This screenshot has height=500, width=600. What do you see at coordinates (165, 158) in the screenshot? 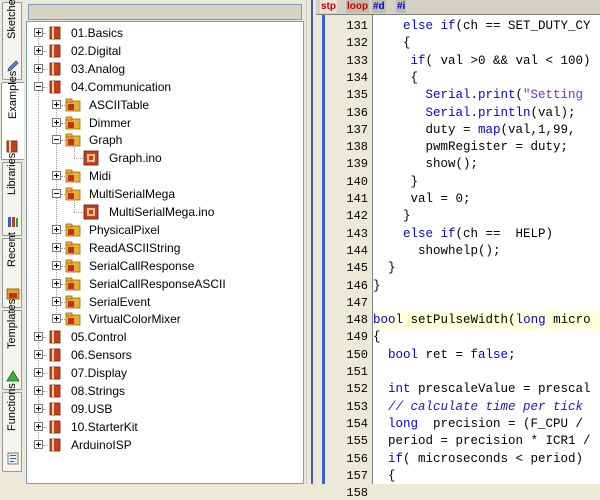
I see `tree-file-item: Graph.ino` at bounding box center [165, 158].